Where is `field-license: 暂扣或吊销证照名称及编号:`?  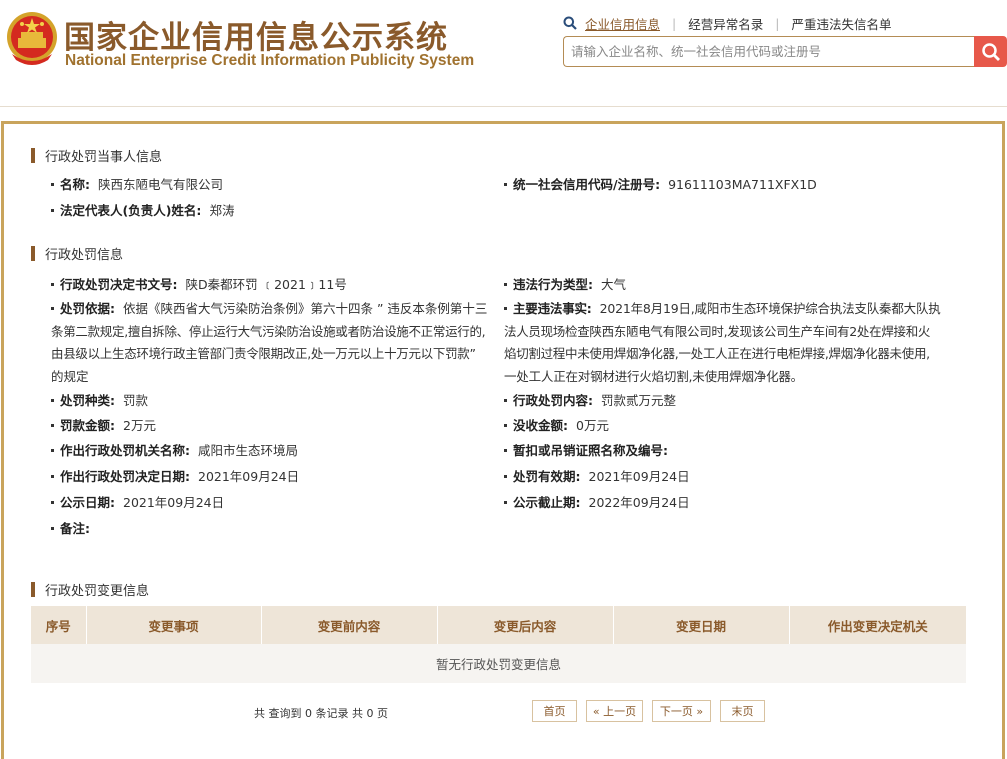 field-license: 暂扣或吊销证照名称及编号: is located at coordinates (590, 451).